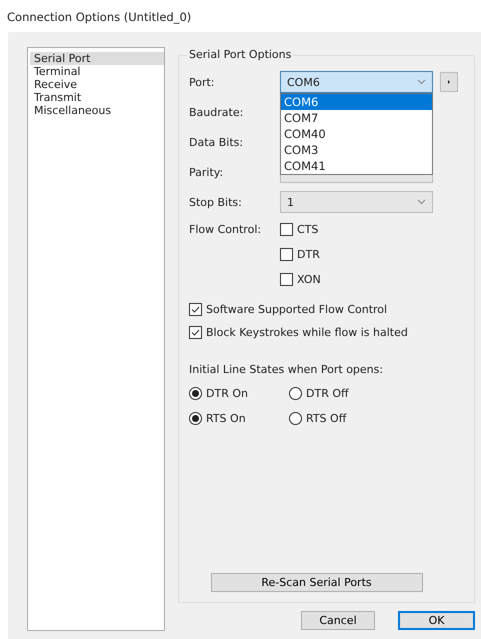 This screenshot has height=639, width=481. I want to click on category-item: Terminal, so click(97, 71).